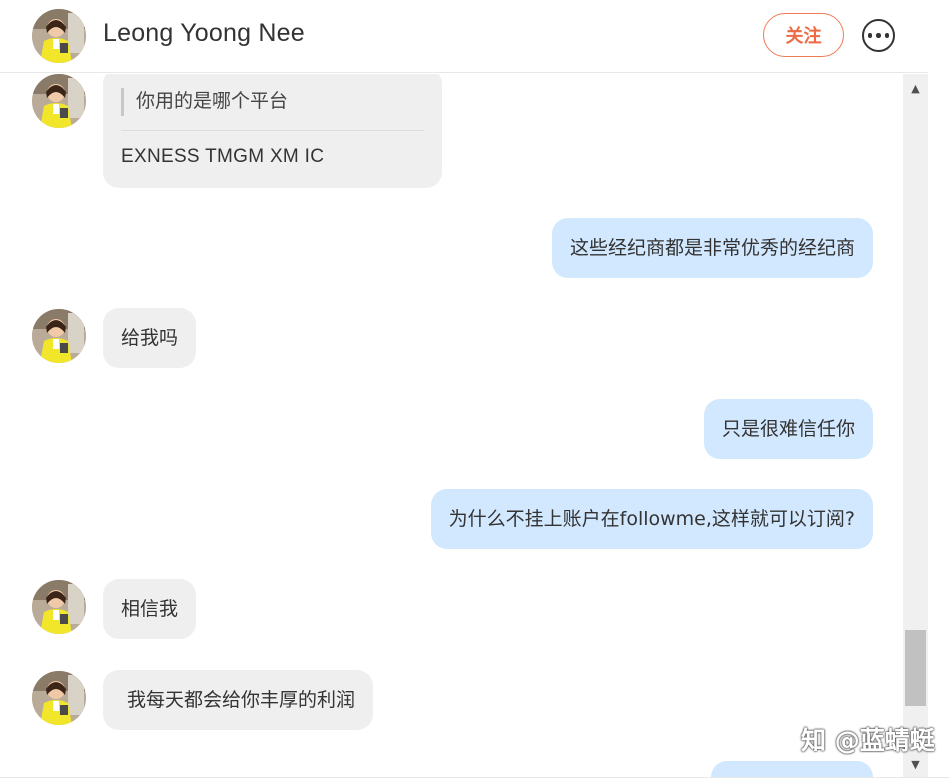 Image resolution: width=949 pixels, height=784 pixels. Describe the element at coordinates (788, 429) in the screenshot. I see `outgoing-message: 只是很难信任你` at that location.